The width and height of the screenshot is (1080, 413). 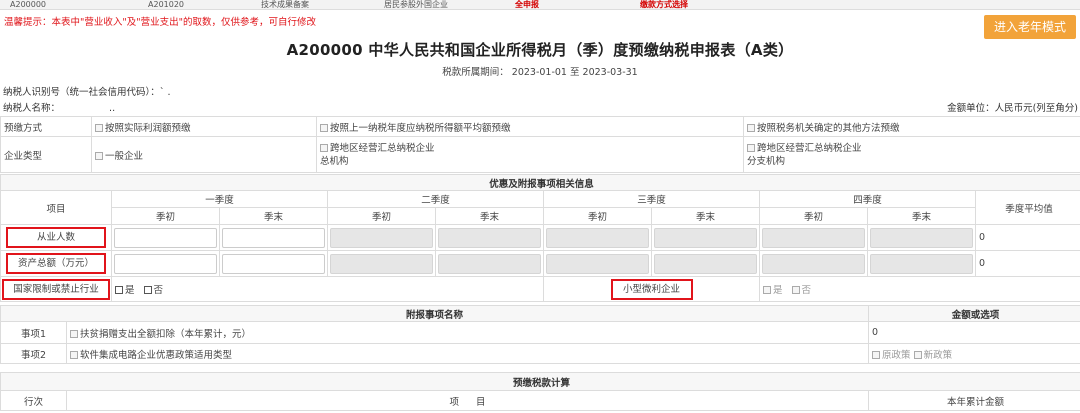 What do you see at coordinates (1012, 108) in the screenshot?
I see `amount-unit: 金额单位：人民币元(列至角分)` at bounding box center [1012, 108].